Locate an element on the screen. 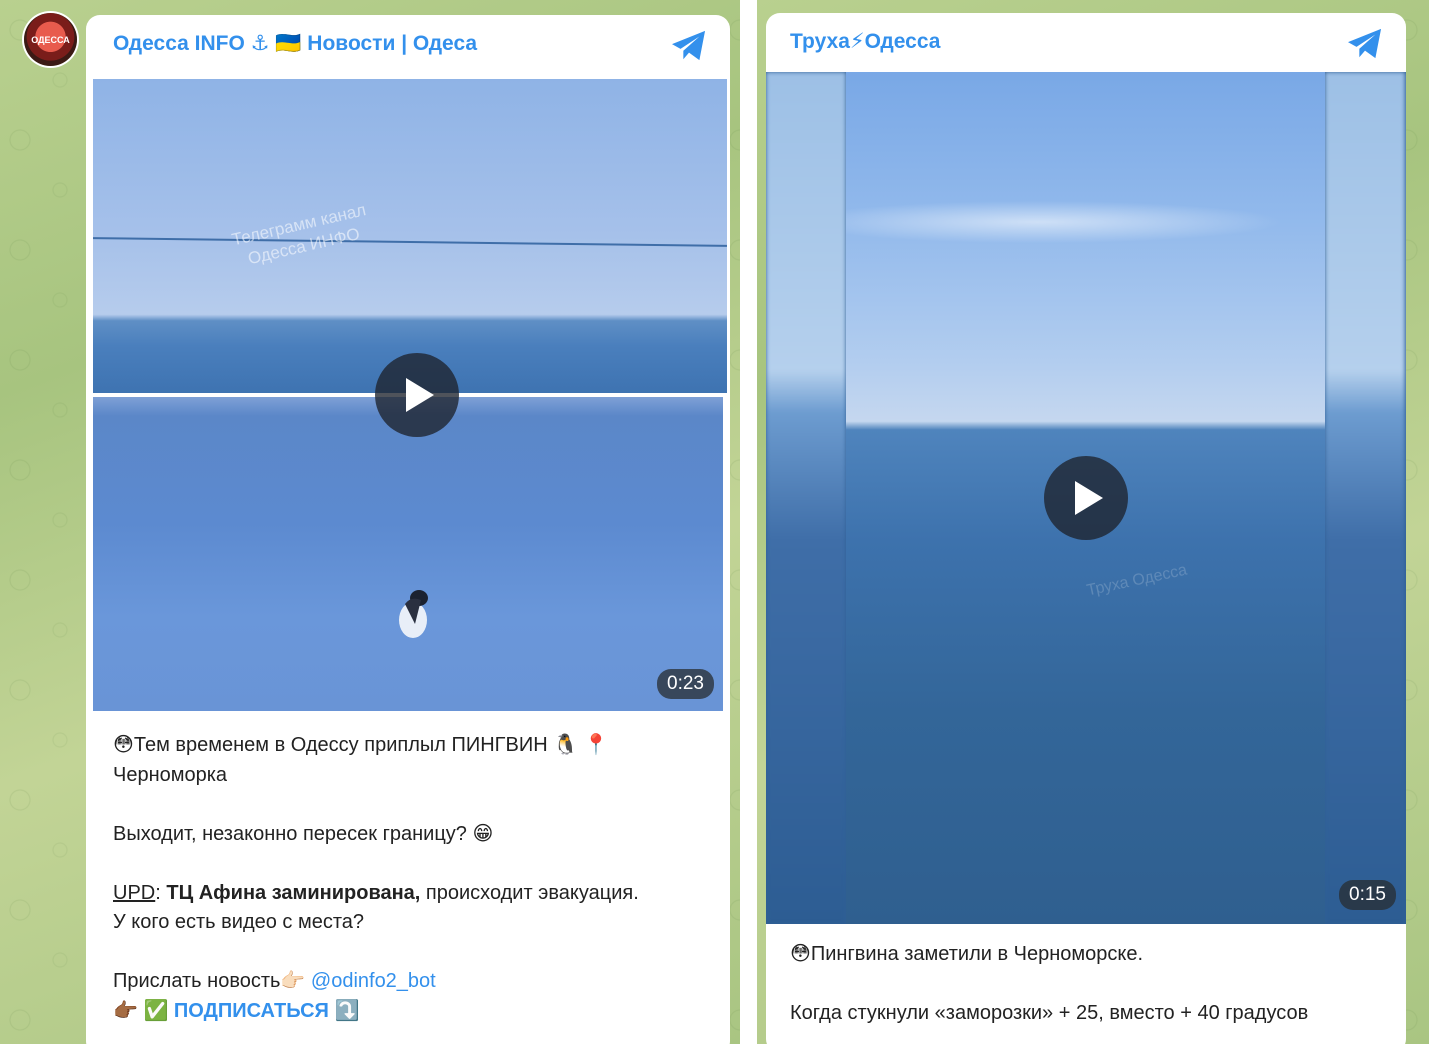 This screenshot has width=1429, height=1044. horizon is located at coordinates (410, 242).